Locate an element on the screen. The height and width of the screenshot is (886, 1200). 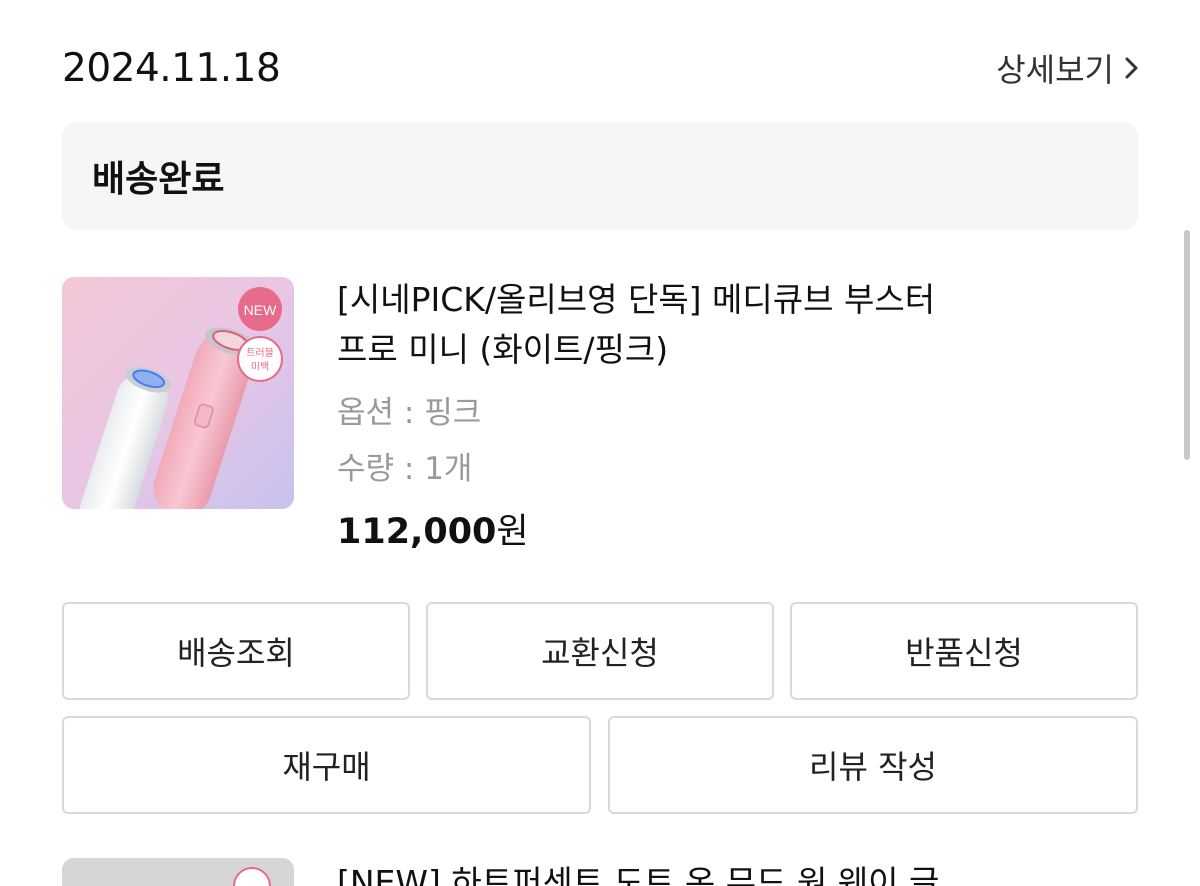
thumb-badge-line1: 트러블 is located at coordinates (260, 353).